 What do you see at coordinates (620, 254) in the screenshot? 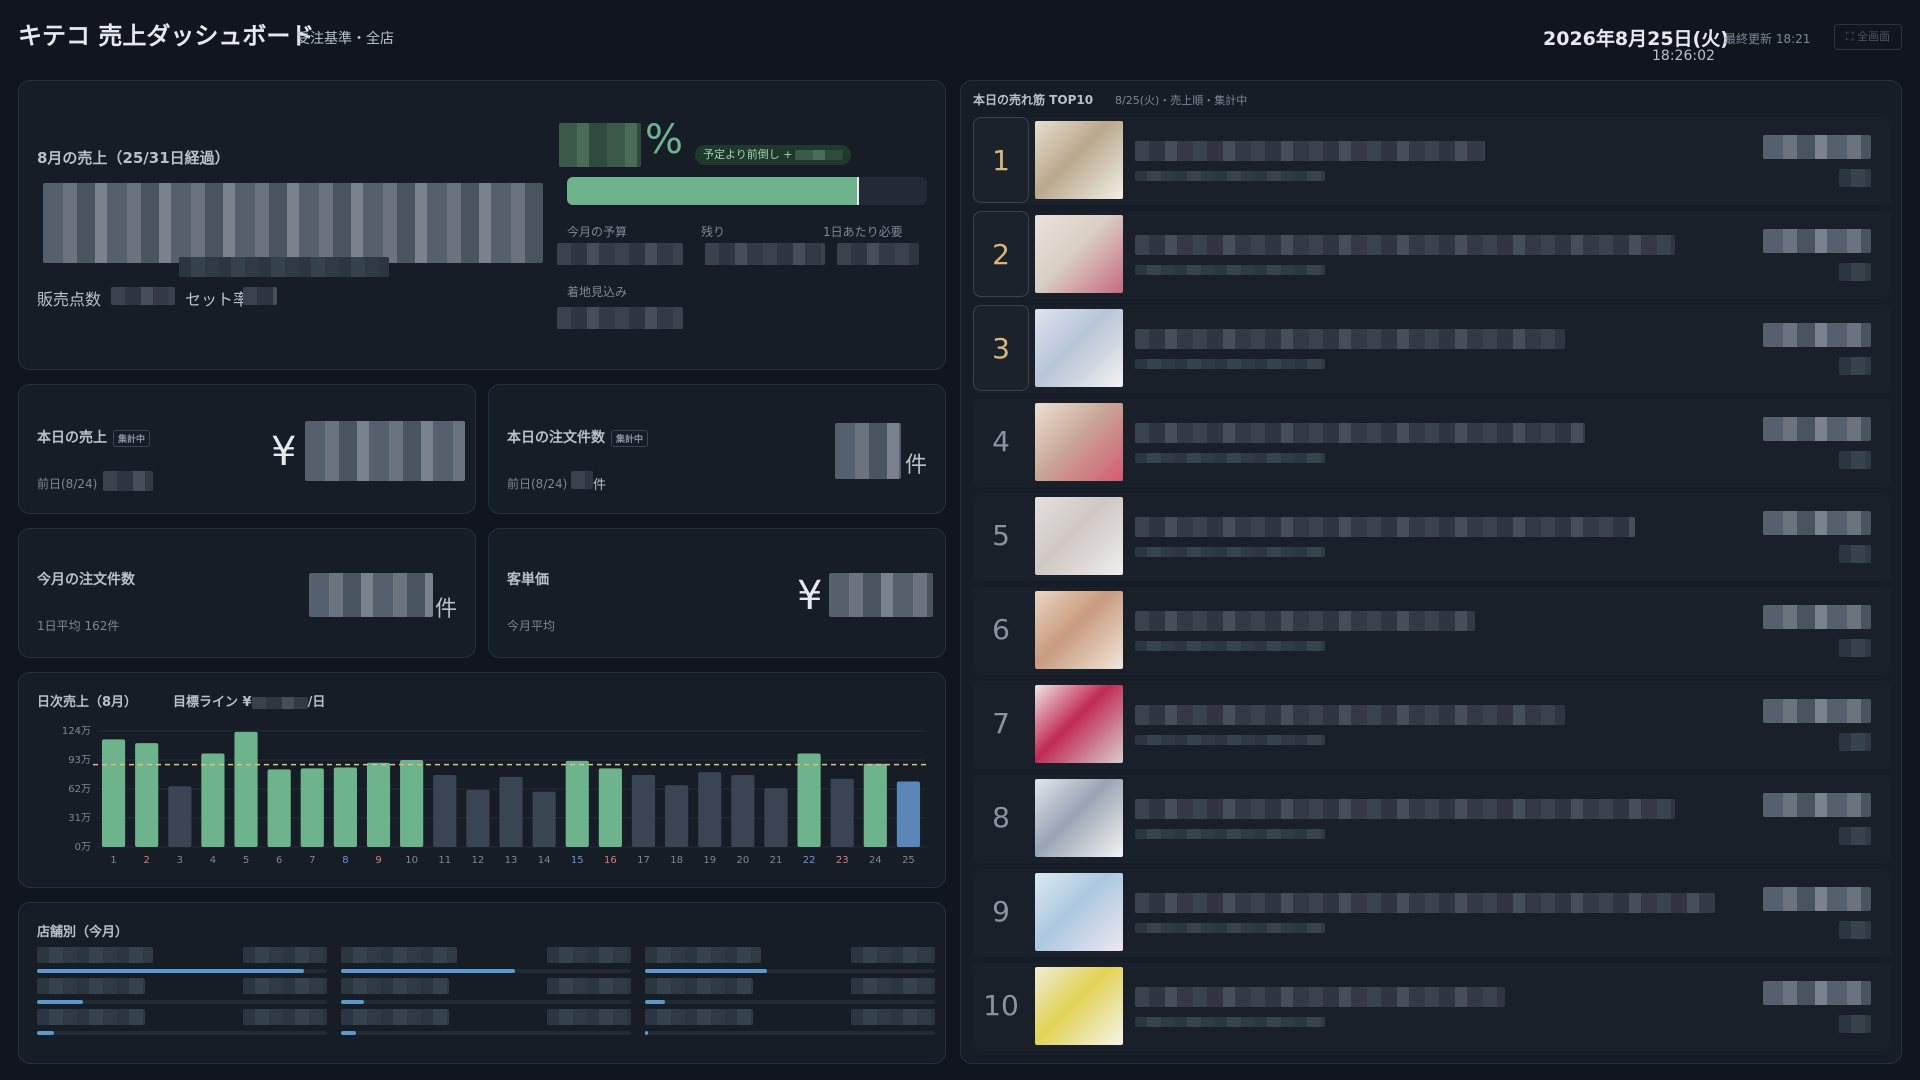
I see `budget-value` at bounding box center [620, 254].